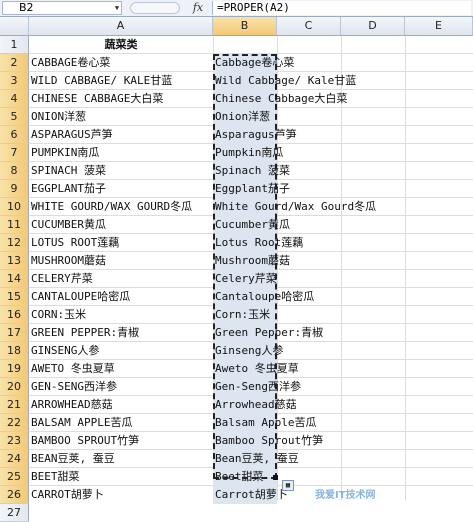  I want to click on cell-a: GEN-SENG西洋参, so click(121, 387).